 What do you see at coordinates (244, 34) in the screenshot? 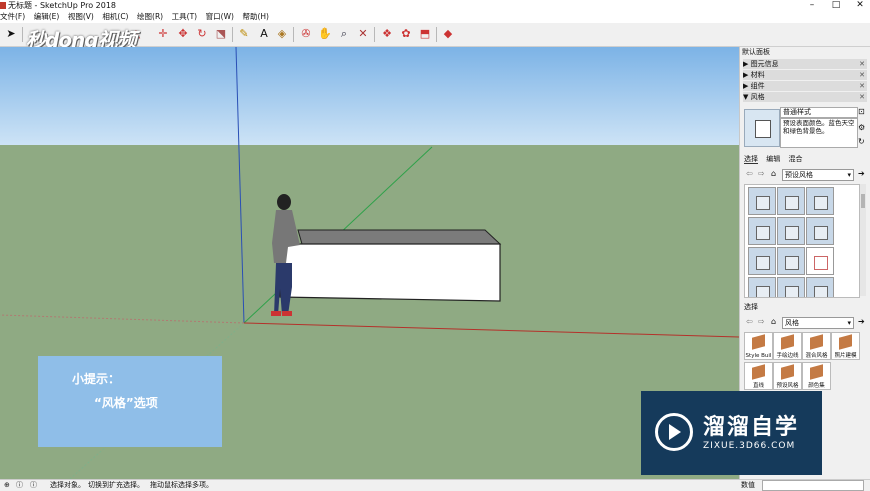
I see `tape-icon: ✎` at bounding box center [244, 34].